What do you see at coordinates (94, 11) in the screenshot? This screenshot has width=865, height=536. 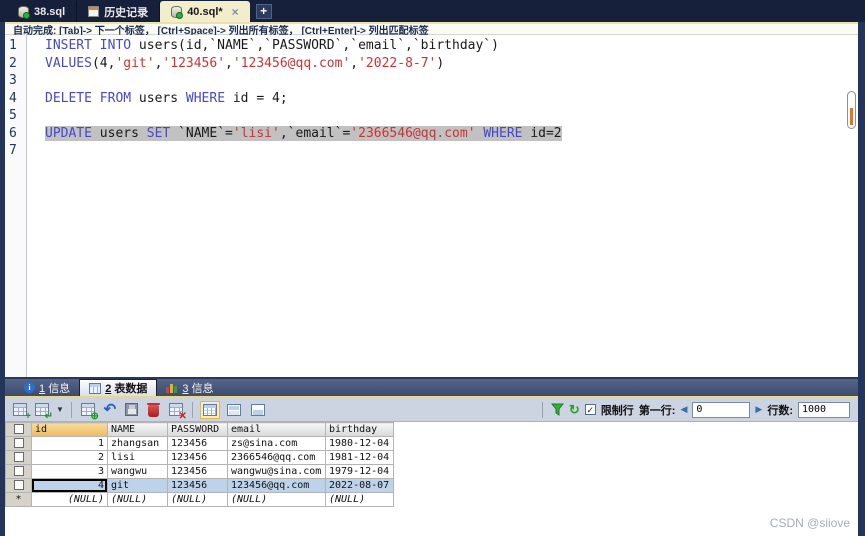 I see `history-icon` at bounding box center [94, 11].